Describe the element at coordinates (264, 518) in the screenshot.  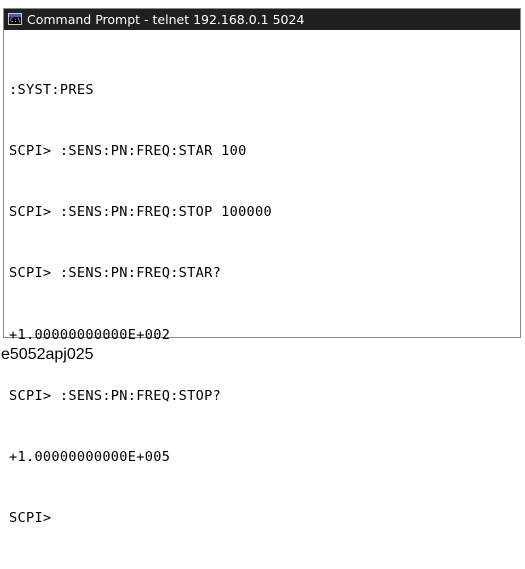
I see `console-prompt-line: SCPI>` at that location.